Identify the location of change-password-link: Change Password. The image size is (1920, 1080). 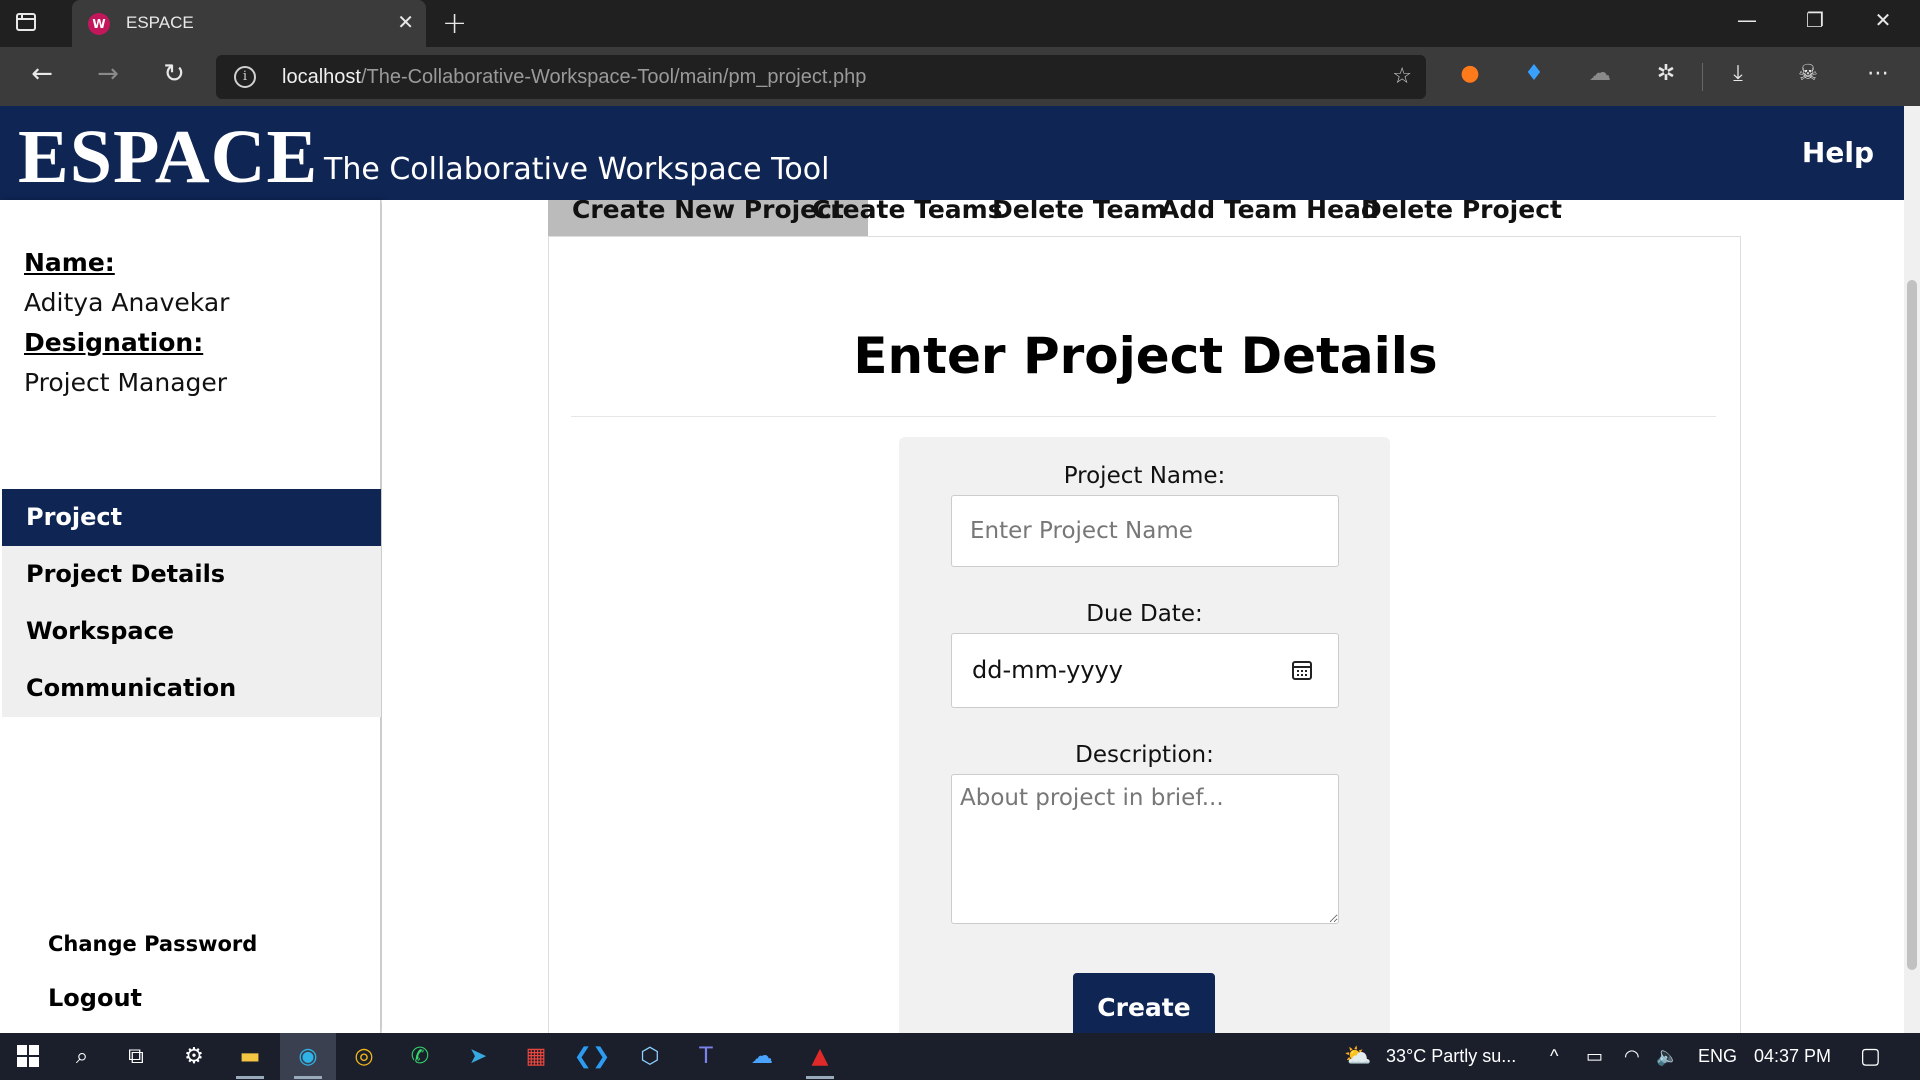
(152, 944).